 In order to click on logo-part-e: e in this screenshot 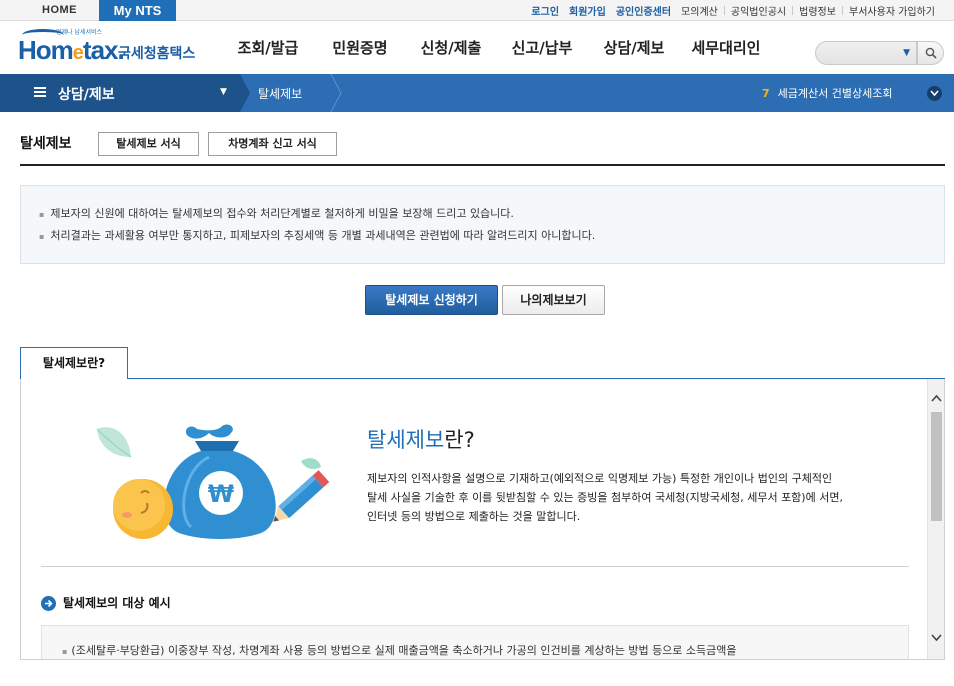, I will do `click(78, 53)`.